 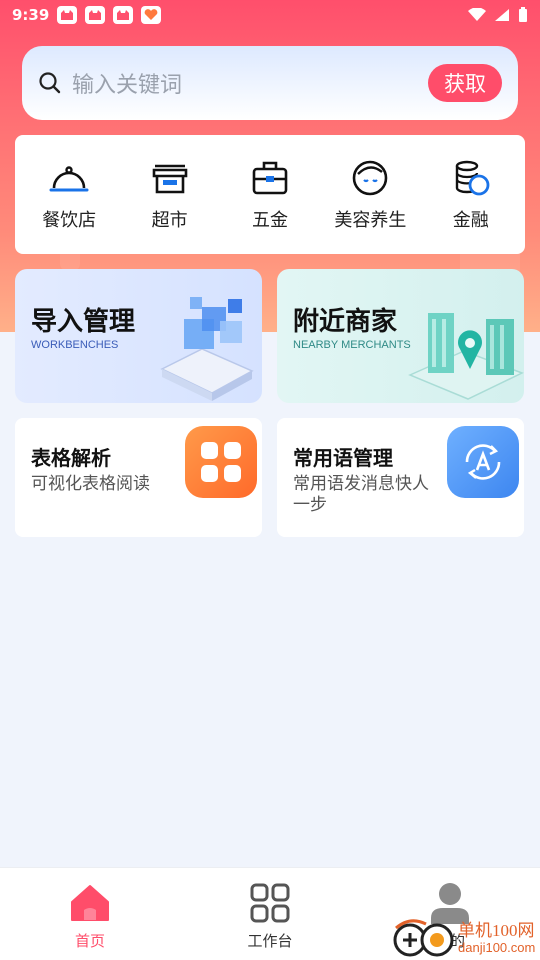 I want to click on city-map-illustration, so click(x=466, y=356).